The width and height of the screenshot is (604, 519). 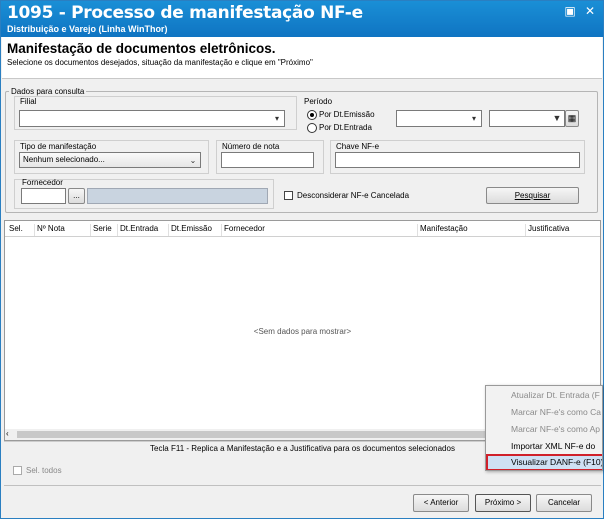 I want to click on numero-label: Número de nota, so click(x=251, y=146).